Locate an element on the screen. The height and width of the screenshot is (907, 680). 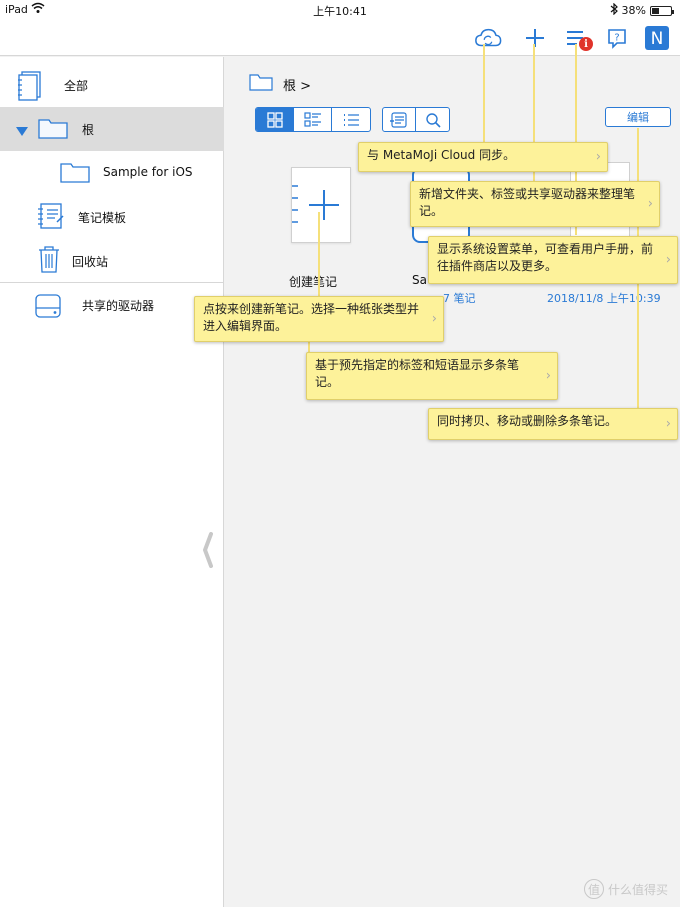
callout-text: 点按来创建新笔记。选择一种纸张类型并进入编辑界面。 is located at coordinates (311, 317).